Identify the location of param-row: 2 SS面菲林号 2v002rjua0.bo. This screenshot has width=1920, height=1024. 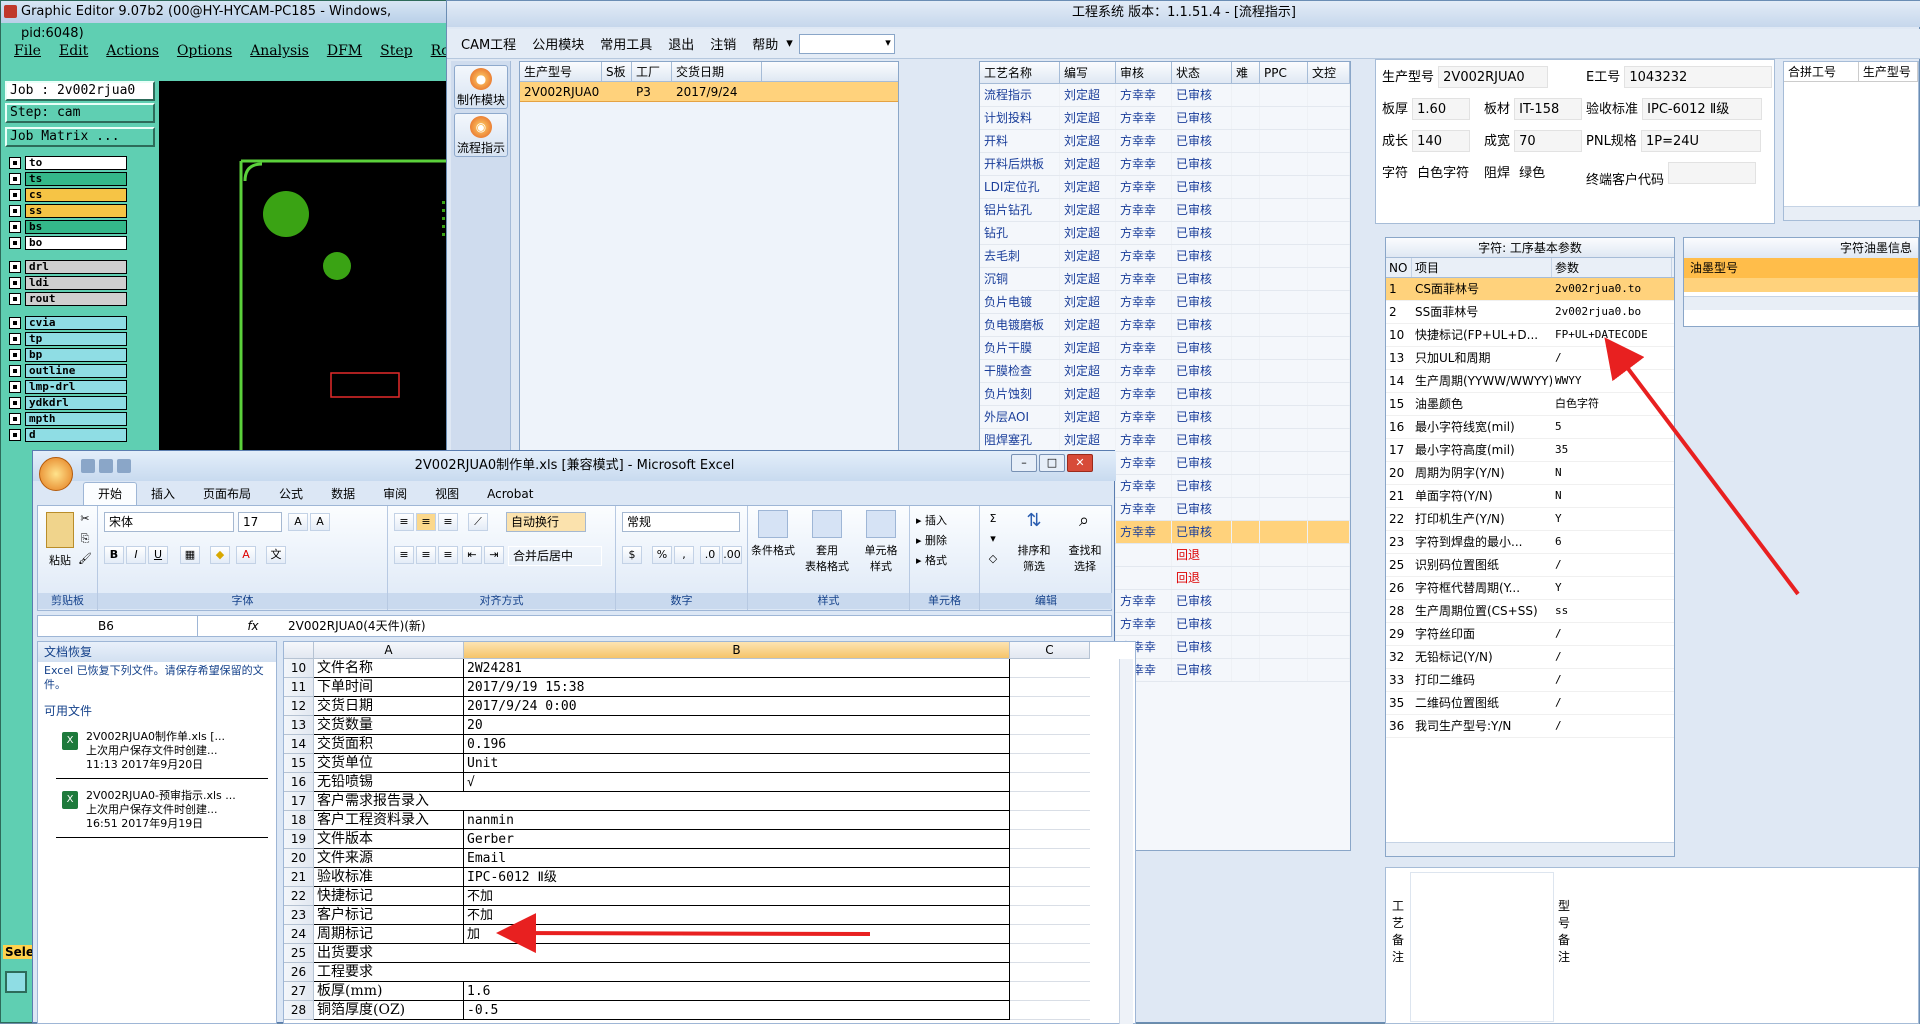
(1530, 312).